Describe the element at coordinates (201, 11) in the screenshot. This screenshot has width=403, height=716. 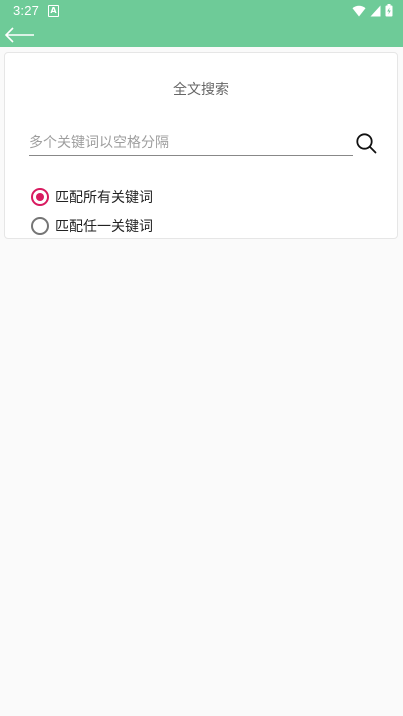
I see `status-bar: 3:27 A` at that location.